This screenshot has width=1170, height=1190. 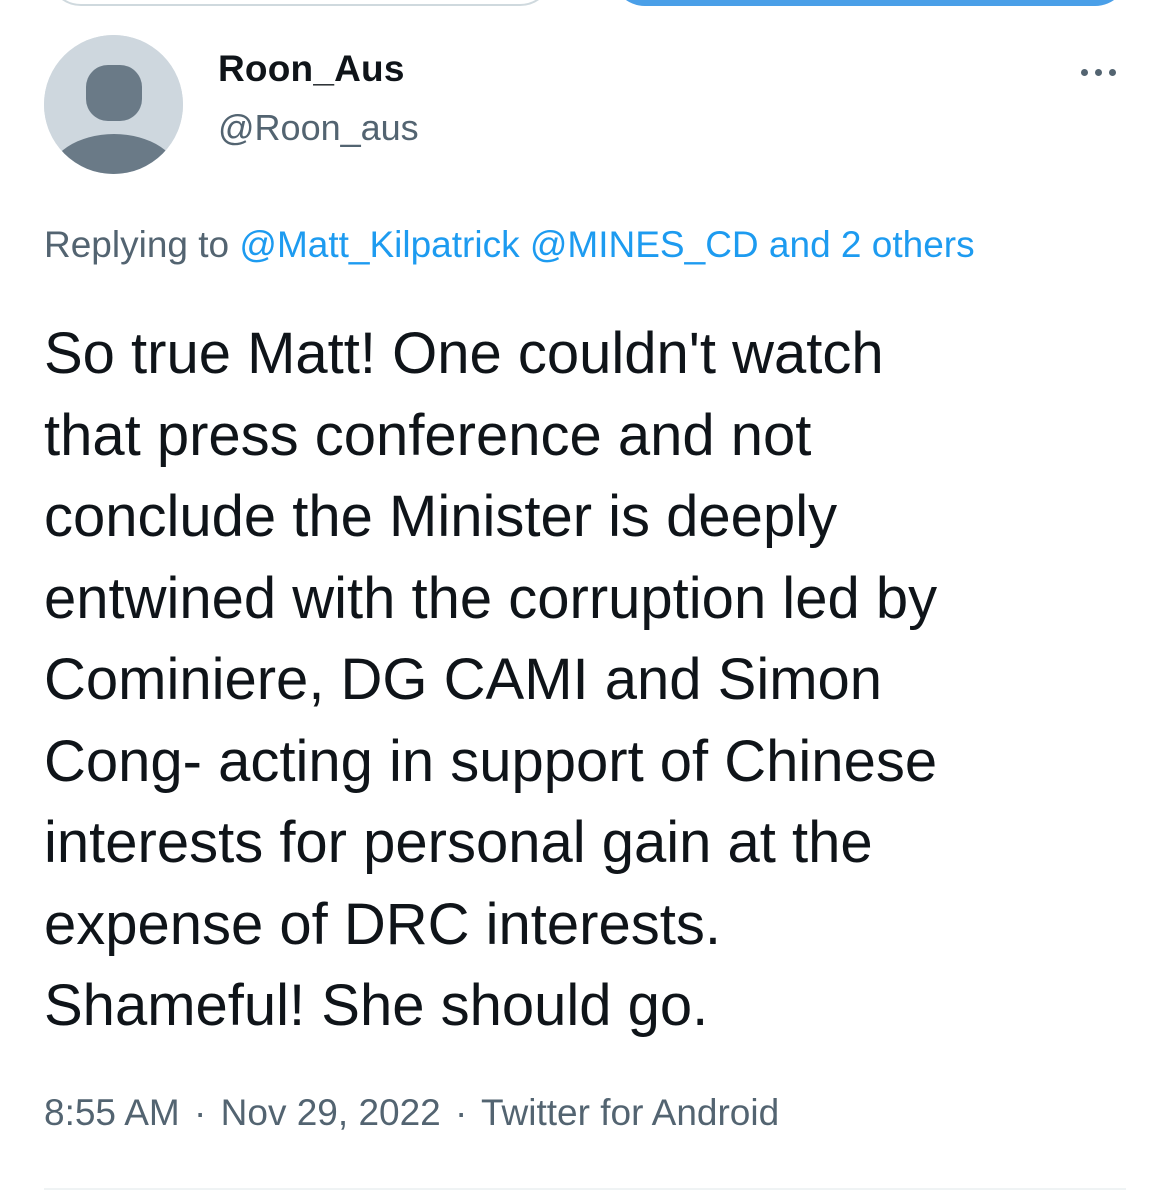 I want to click on tweet-time: 8:55 AM, so click(x=112, y=1112).